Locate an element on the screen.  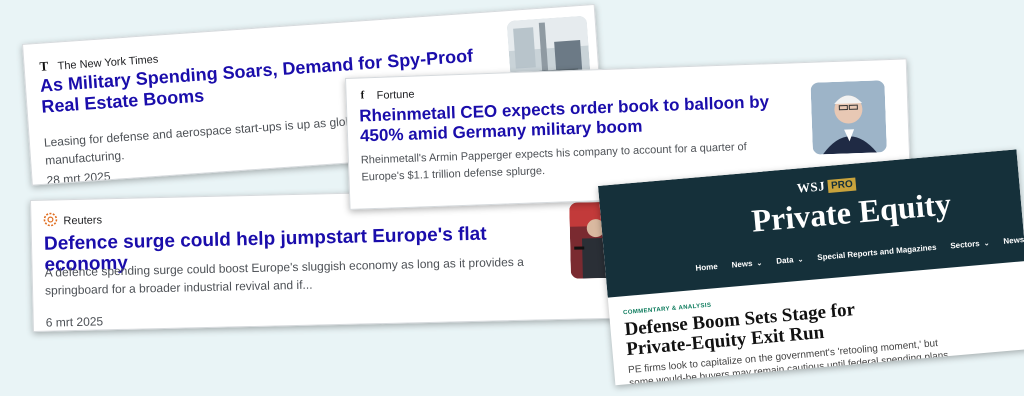
nav-item-news: News ⌄ is located at coordinates (746, 264).